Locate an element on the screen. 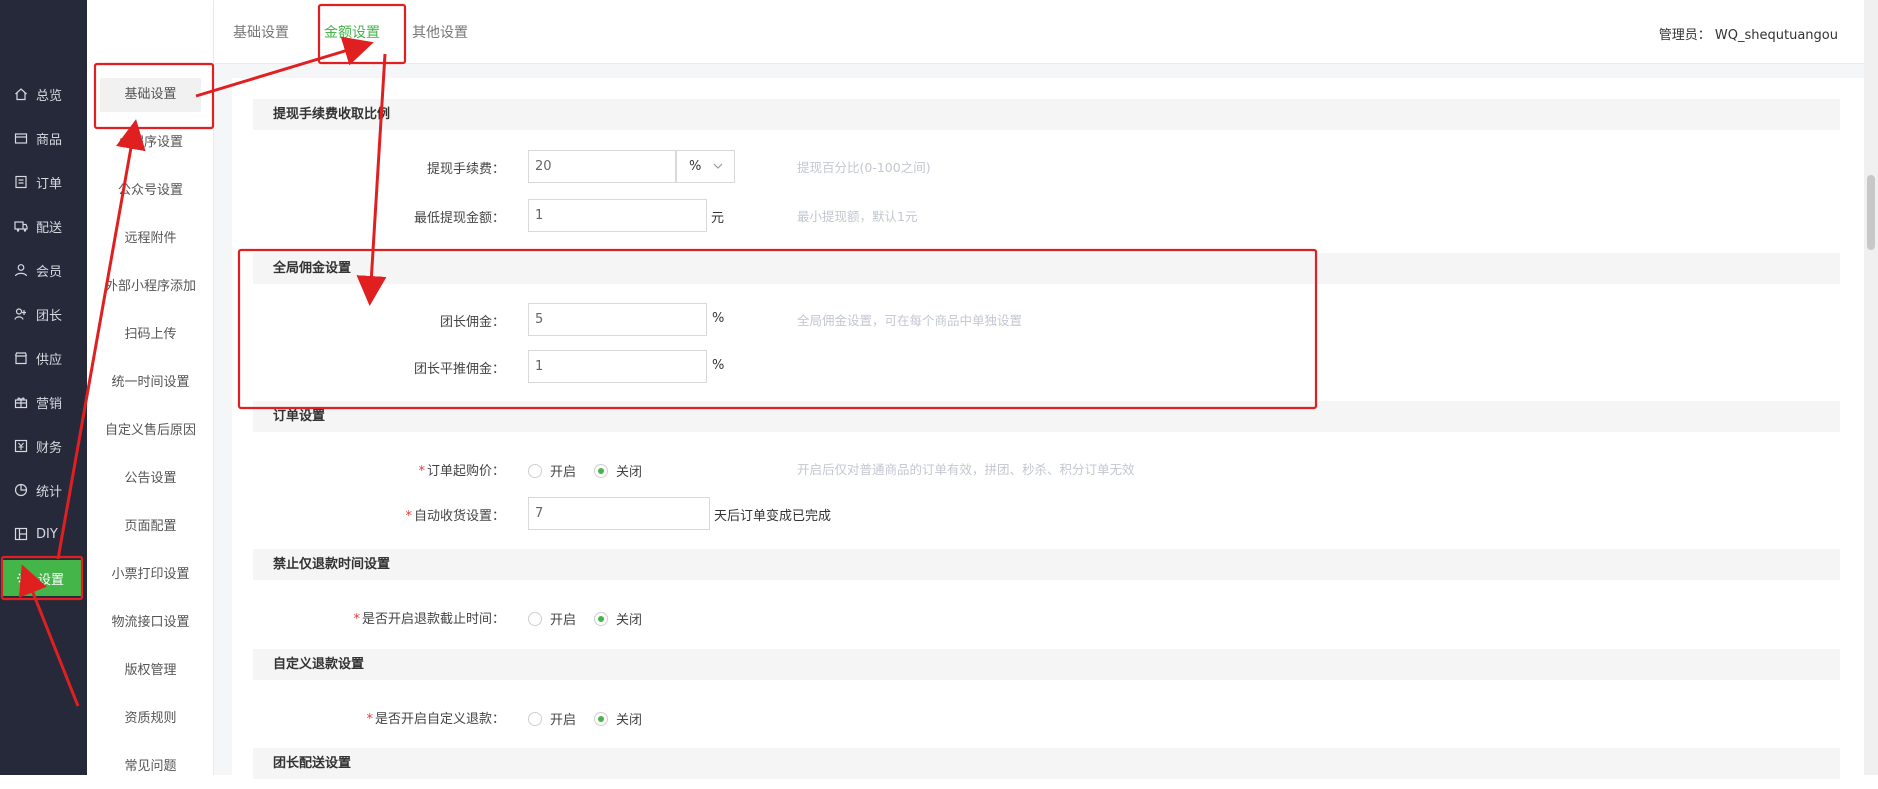 This screenshot has height=789, width=1878. subnav-qualification: 资质规则 is located at coordinates (150, 719).